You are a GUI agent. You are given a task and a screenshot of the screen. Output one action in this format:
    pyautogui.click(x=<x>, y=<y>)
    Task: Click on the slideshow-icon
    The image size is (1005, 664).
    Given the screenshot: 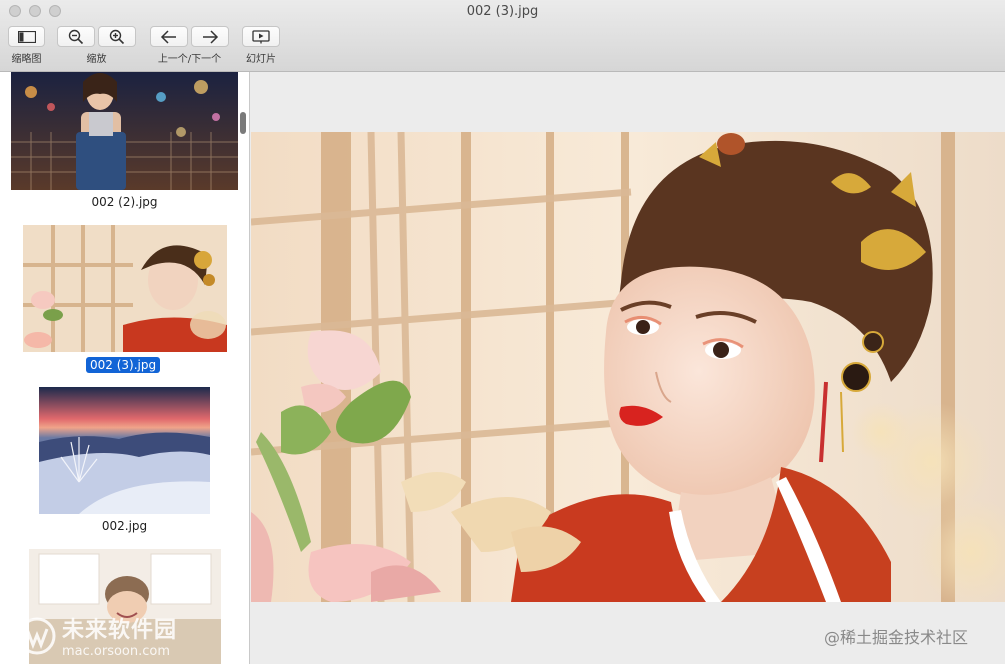 What is the action you would take?
    pyautogui.click(x=261, y=36)
    